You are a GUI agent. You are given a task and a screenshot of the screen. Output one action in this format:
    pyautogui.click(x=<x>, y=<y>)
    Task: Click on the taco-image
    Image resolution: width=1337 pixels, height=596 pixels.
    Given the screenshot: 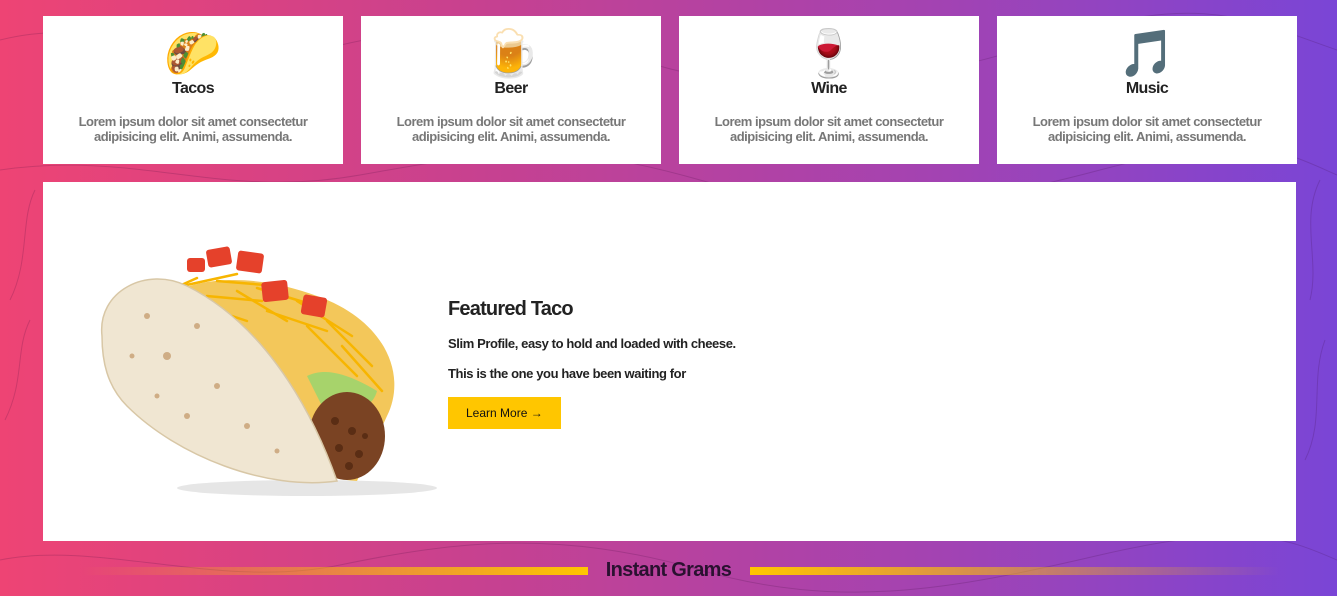 What is the action you would take?
    pyautogui.click(x=269, y=371)
    